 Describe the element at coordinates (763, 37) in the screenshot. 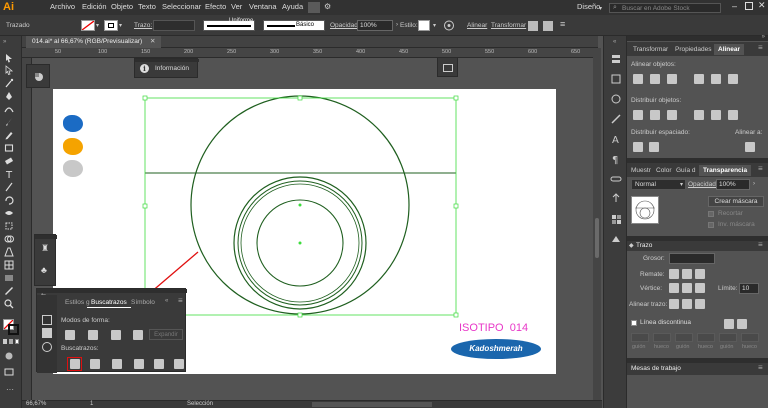

I see `collapse-icon: »` at that location.